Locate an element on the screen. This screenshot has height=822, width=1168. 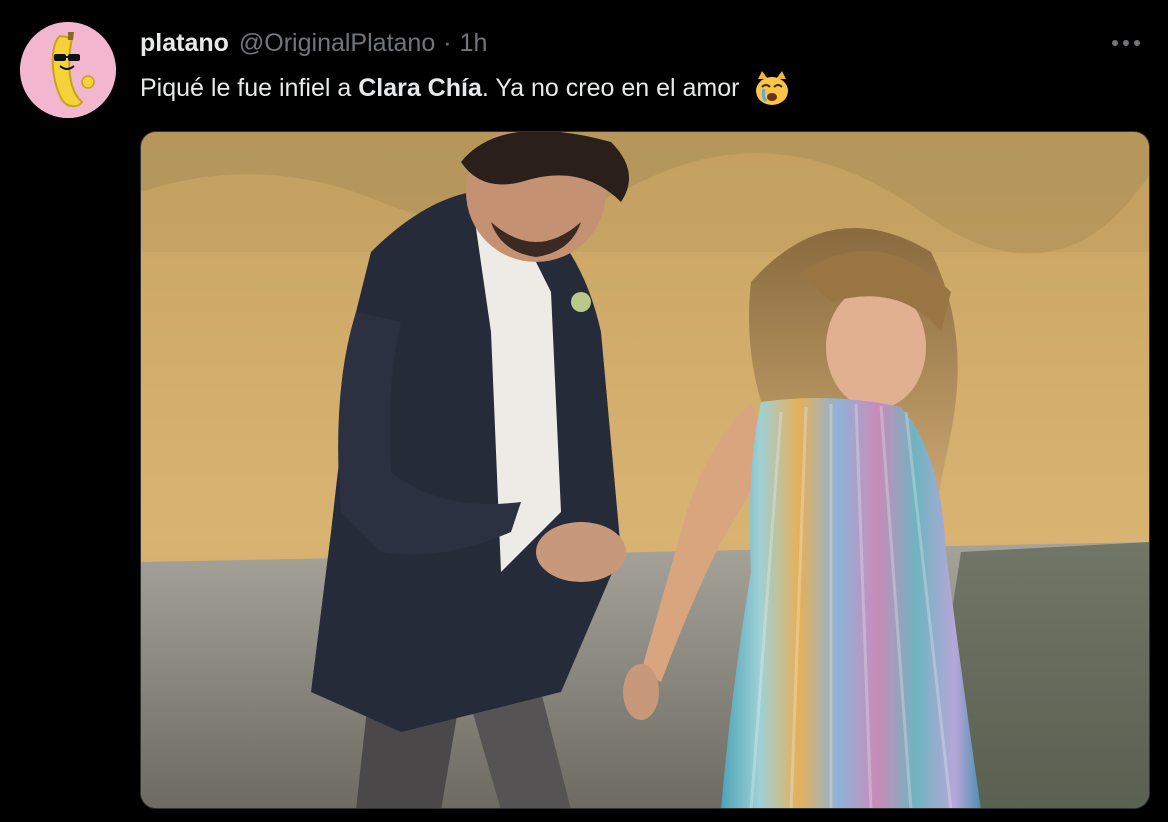
avatar is located at coordinates (68, 70).